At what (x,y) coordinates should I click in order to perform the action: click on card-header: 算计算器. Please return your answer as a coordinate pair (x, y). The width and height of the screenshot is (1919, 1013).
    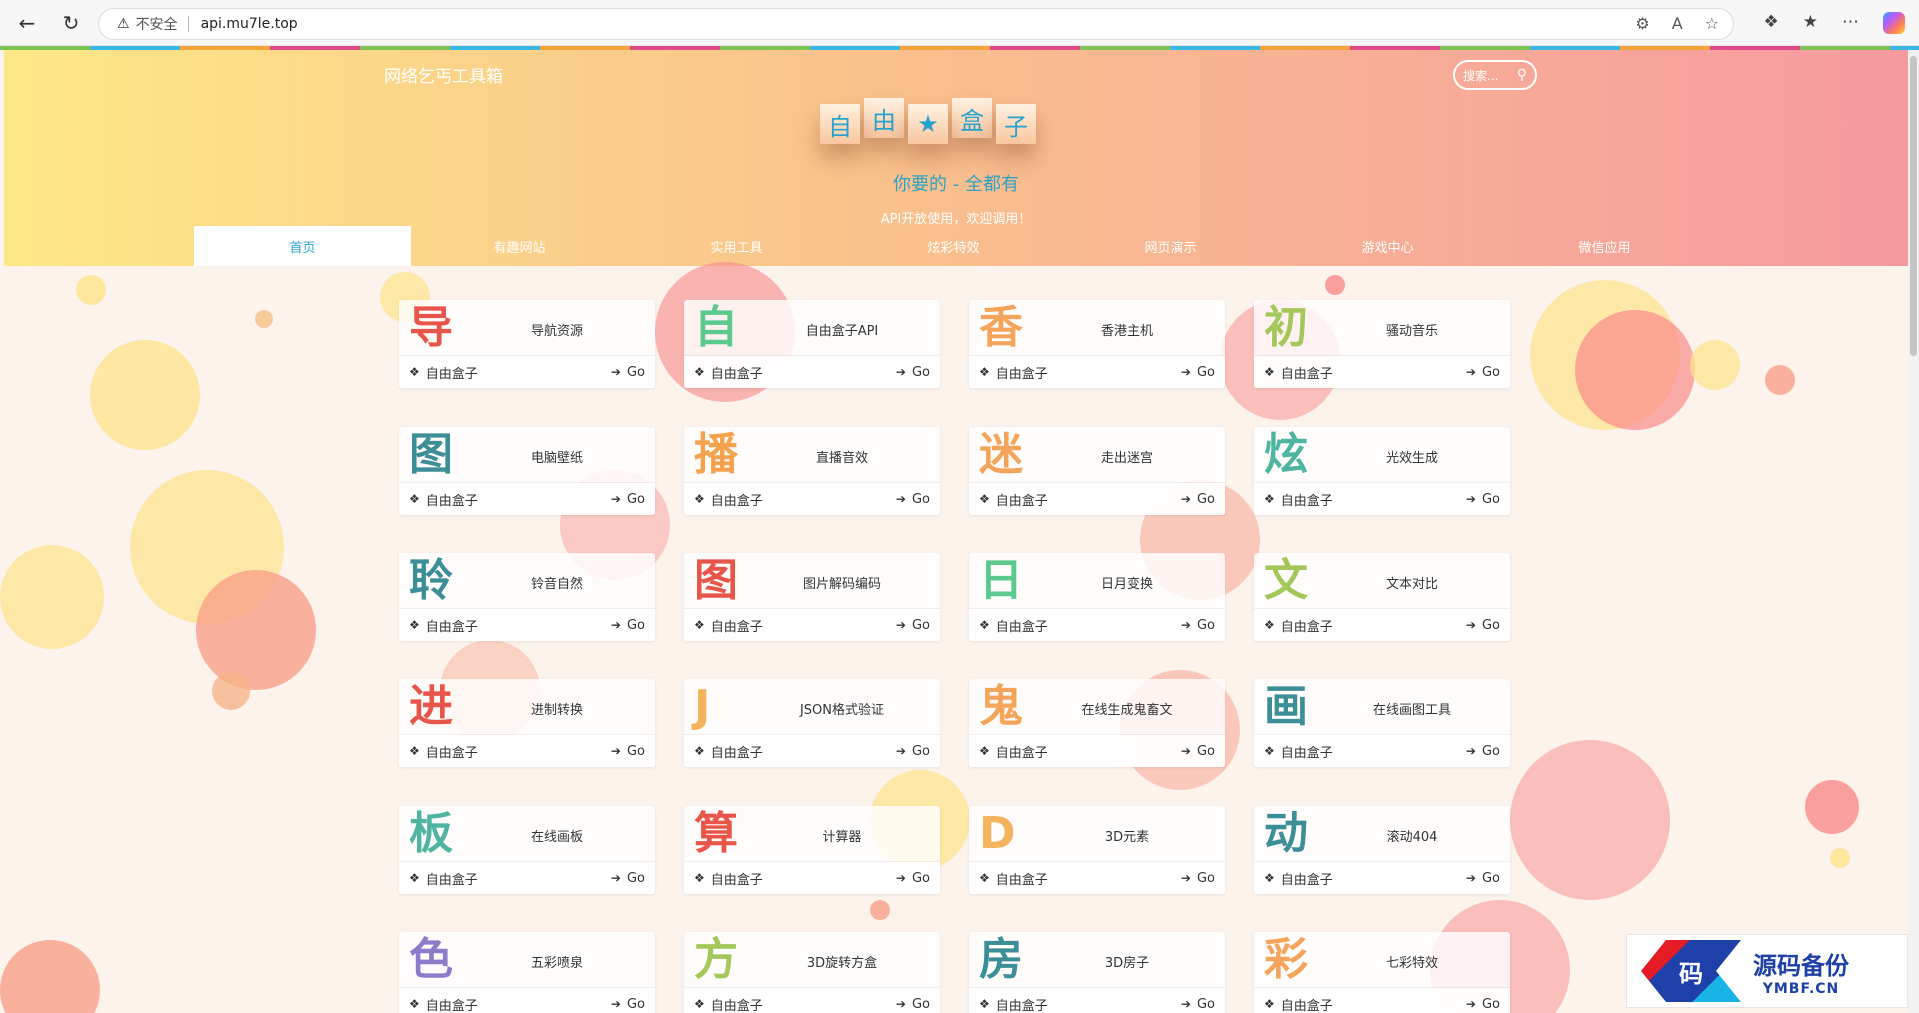
    Looking at the image, I should click on (812, 834).